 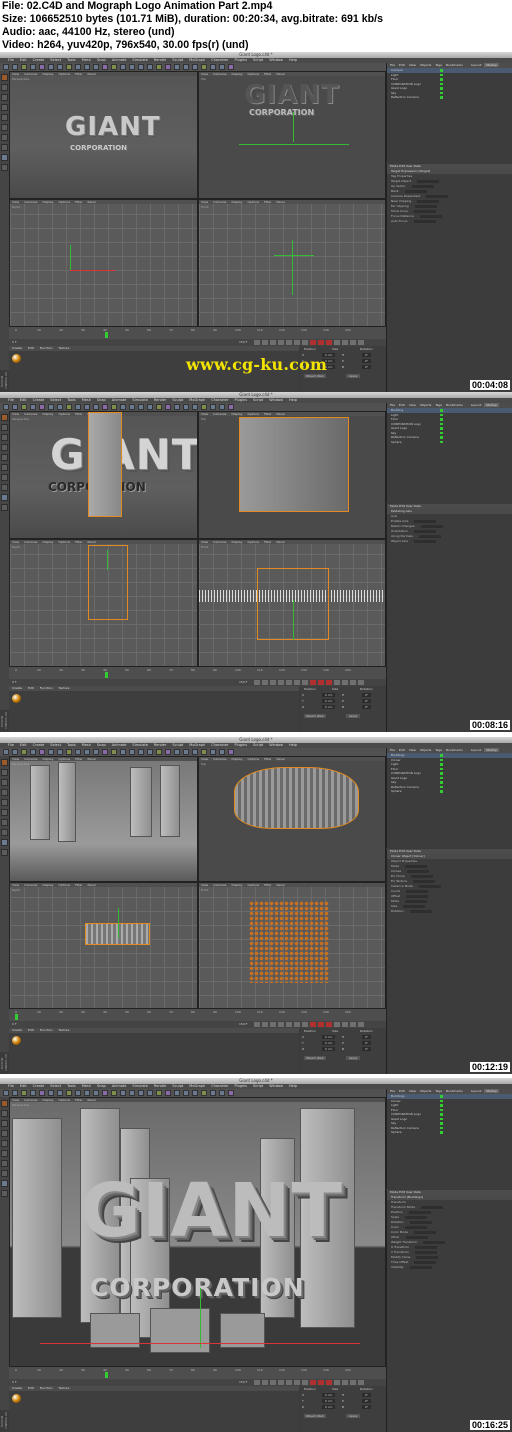 What do you see at coordinates (438, 65) in the screenshot?
I see `object-menu-item: Tags` at bounding box center [438, 65].